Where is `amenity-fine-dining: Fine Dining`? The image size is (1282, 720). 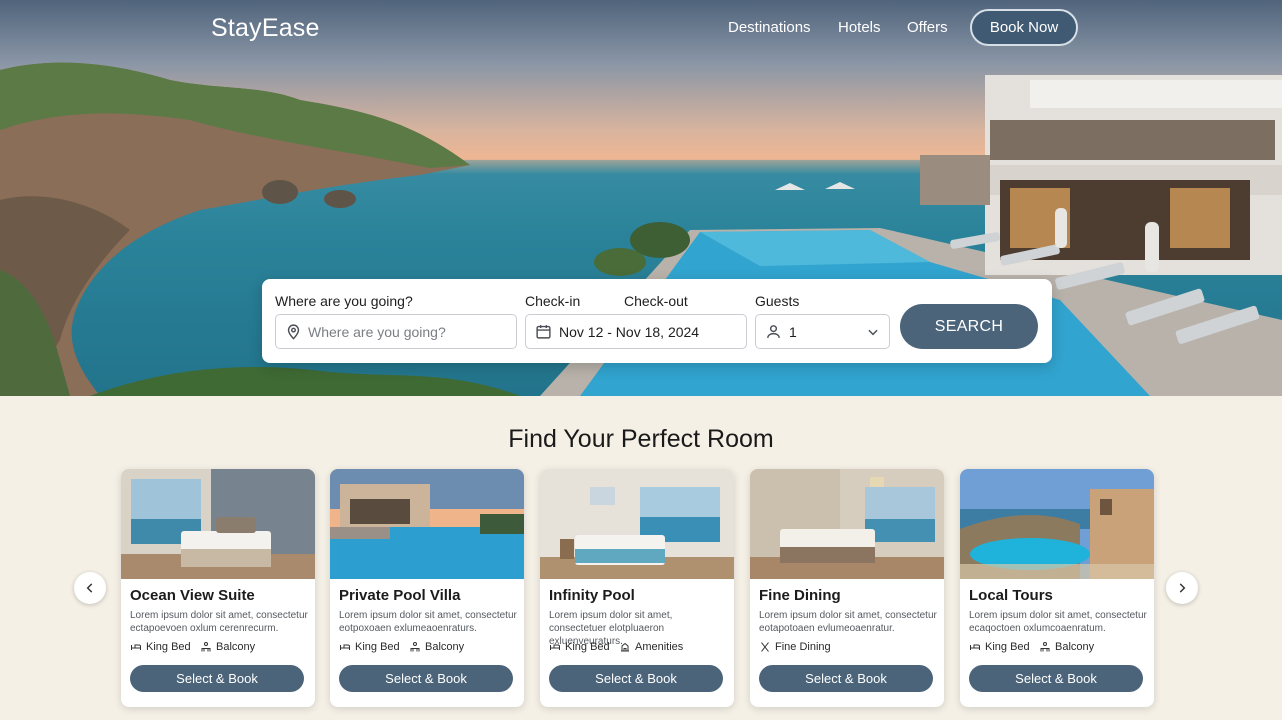
amenity-fine-dining: Fine Dining is located at coordinates (795, 647).